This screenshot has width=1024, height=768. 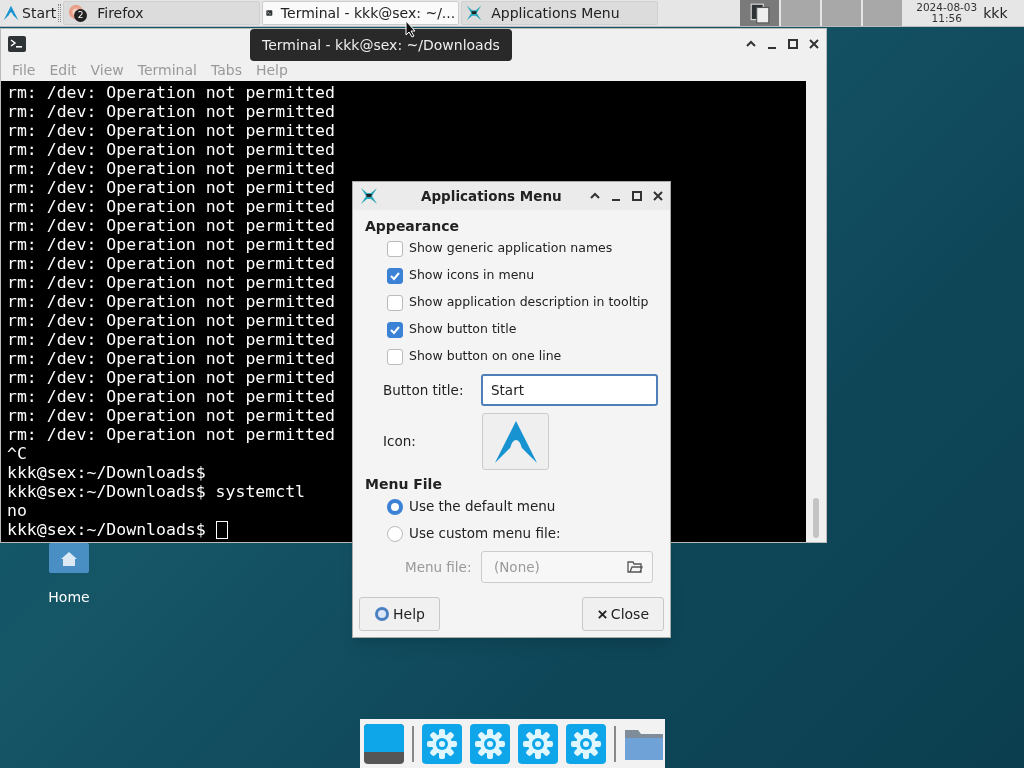 What do you see at coordinates (17, 510) in the screenshot?
I see `terminal-line: no` at bounding box center [17, 510].